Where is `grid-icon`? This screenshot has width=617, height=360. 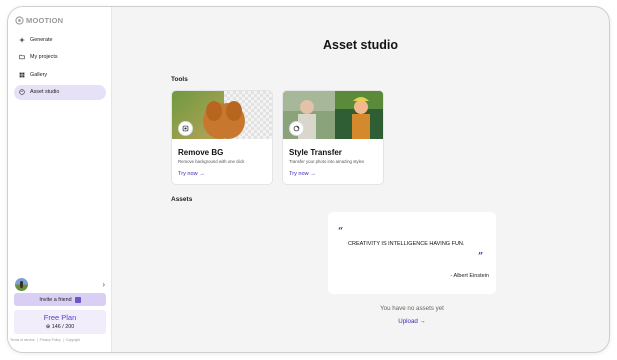
grid-icon is located at coordinates (22, 74).